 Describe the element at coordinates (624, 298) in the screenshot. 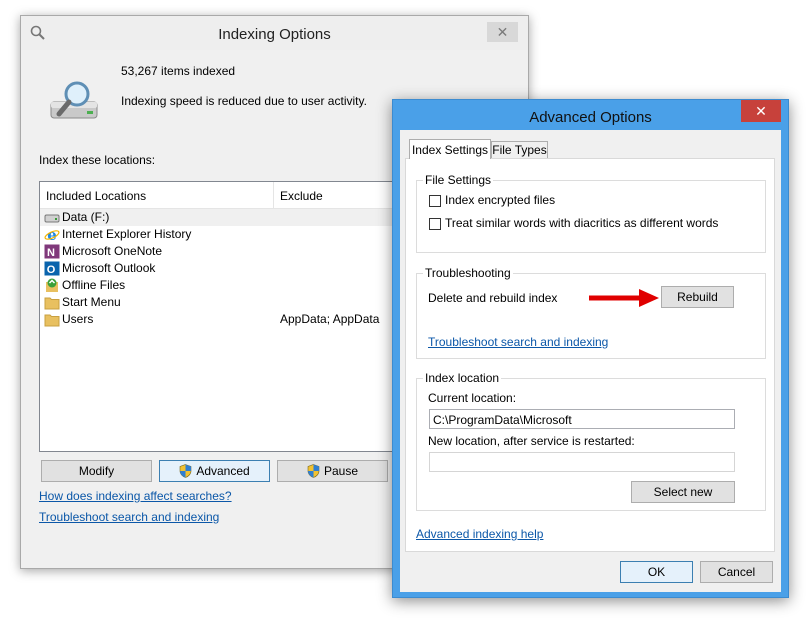

I see `red-arrow-icon` at that location.